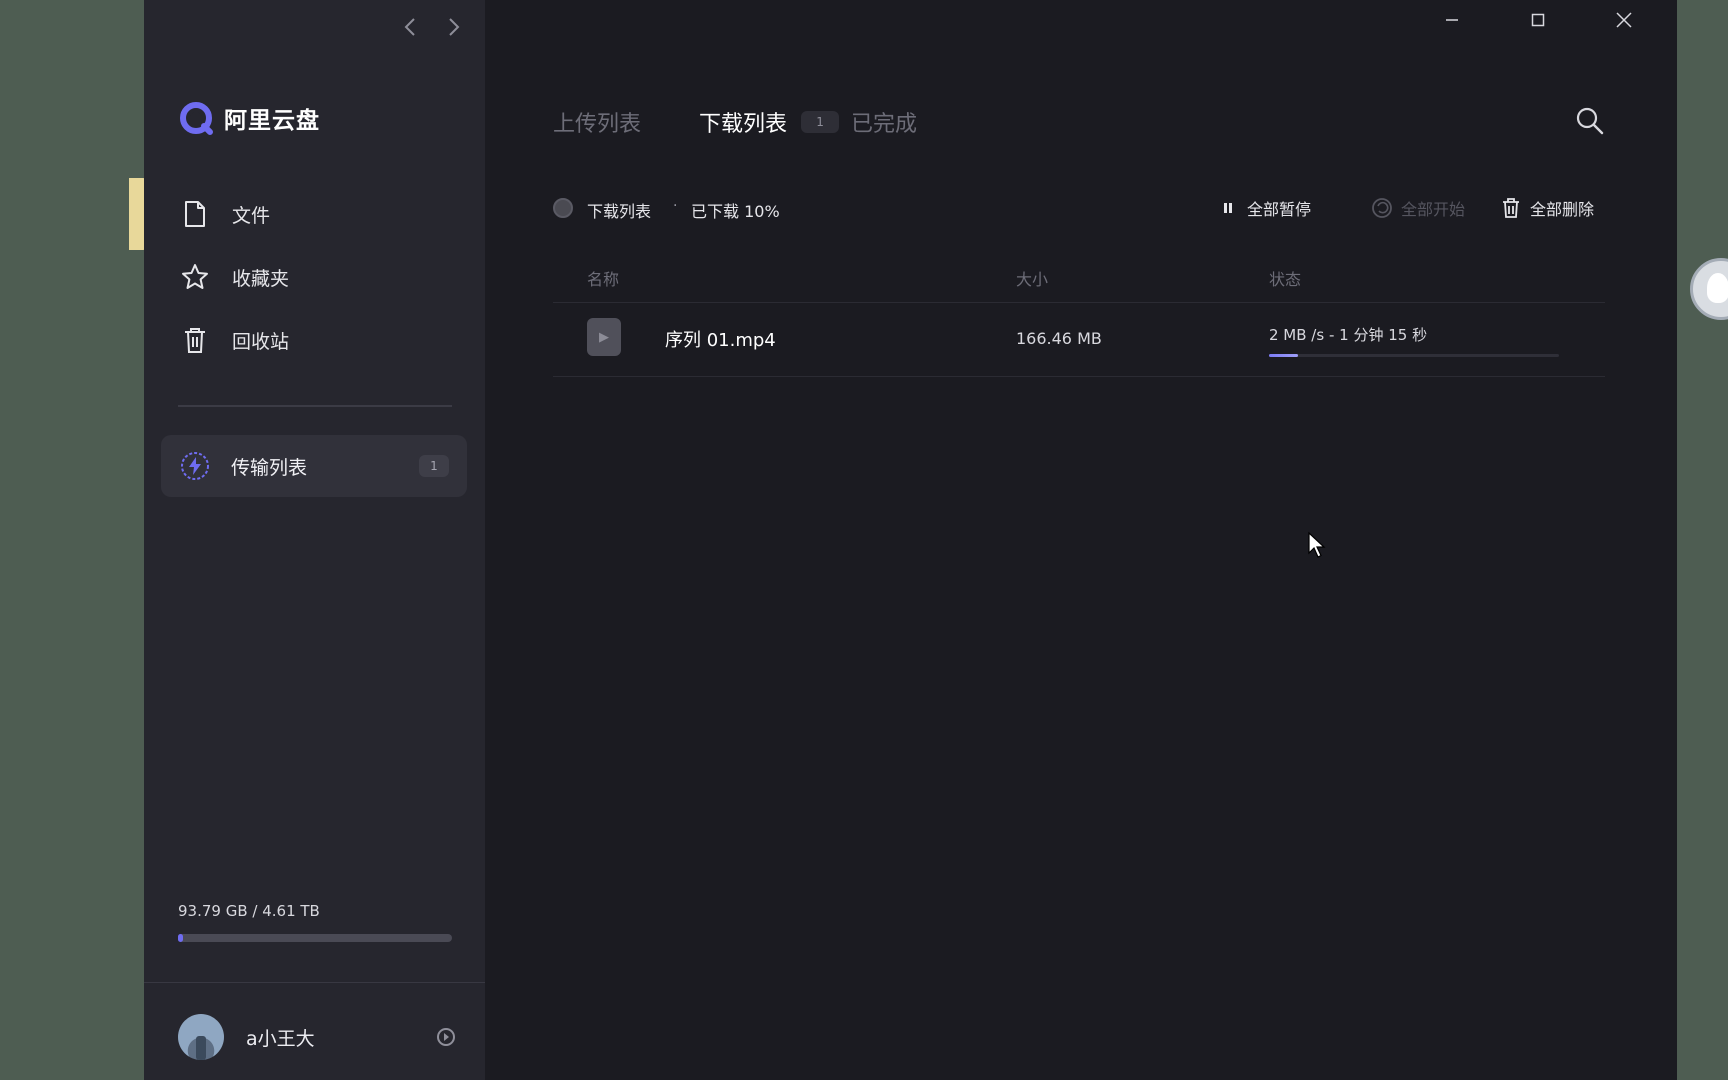 This screenshot has width=1728, height=1080. Describe the element at coordinates (735, 211) in the screenshot. I see `overall-progress-text: 已下载 10%` at that location.